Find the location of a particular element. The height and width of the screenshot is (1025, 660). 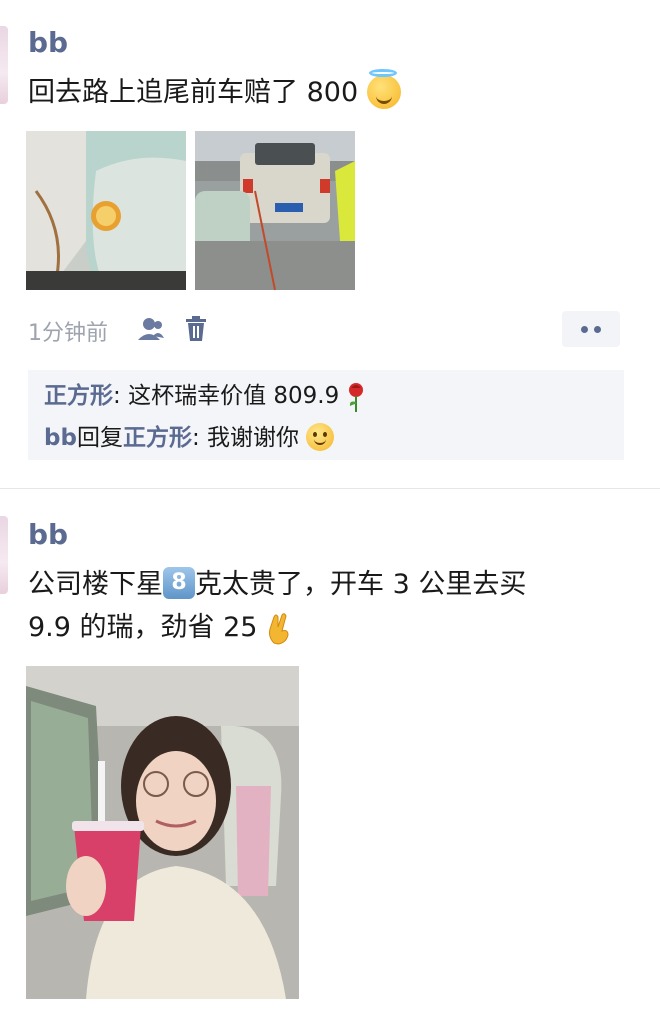

comment-author: bb is located at coordinates (60, 438).